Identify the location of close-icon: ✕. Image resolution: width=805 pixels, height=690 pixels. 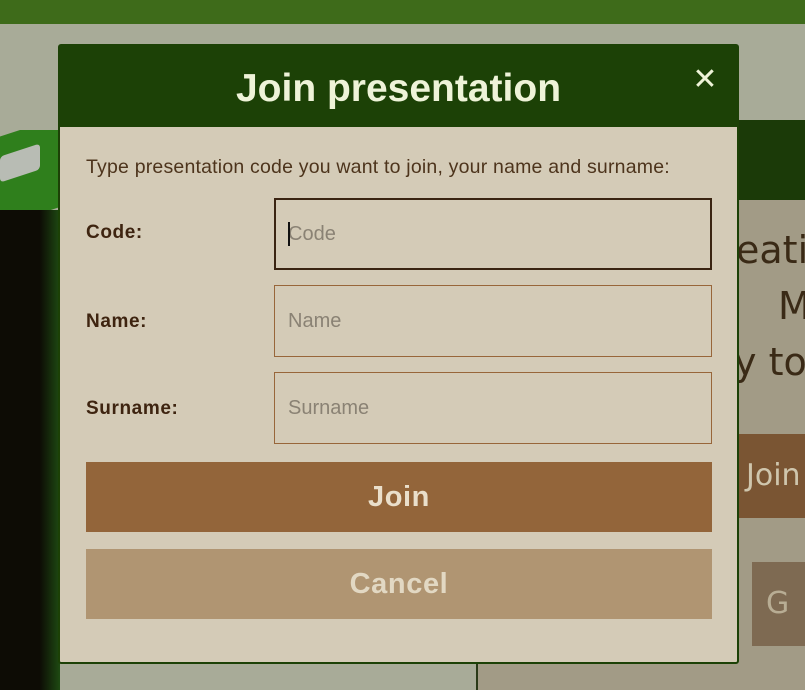
(705, 80).